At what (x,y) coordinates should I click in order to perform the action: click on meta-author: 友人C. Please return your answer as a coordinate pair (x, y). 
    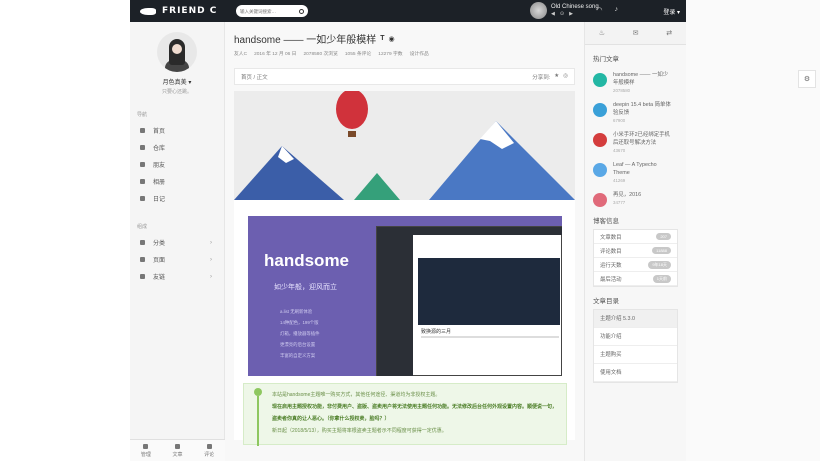
    Looking at the image, I should click on (240, 53).